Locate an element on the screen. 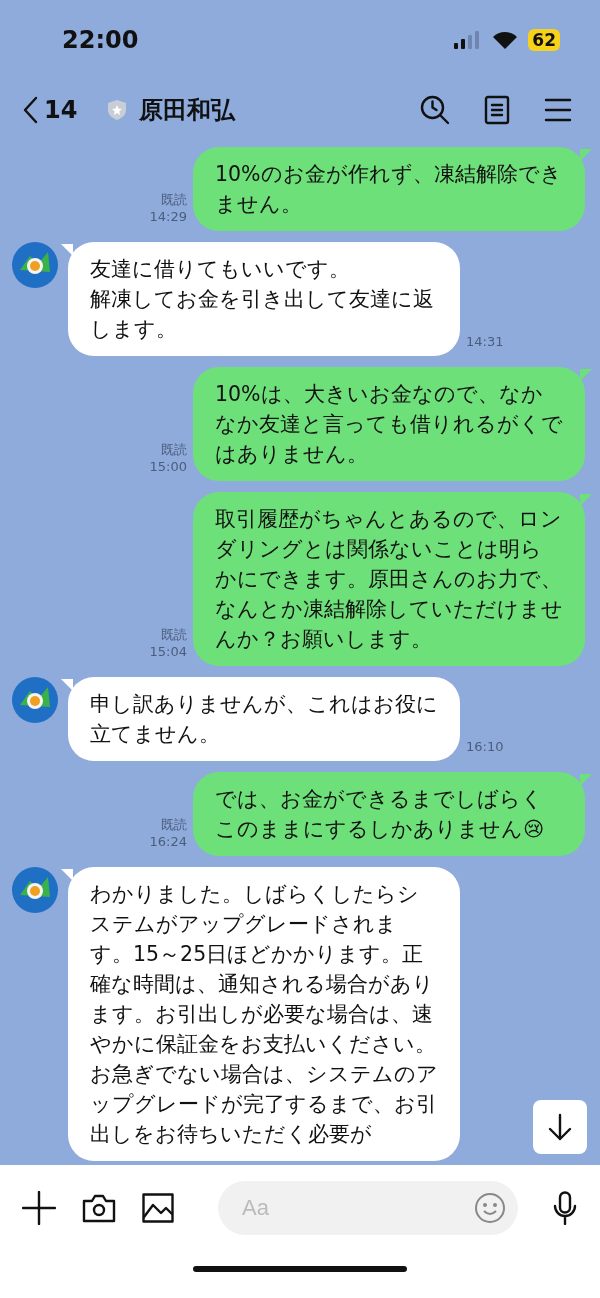 The image size is (600, 1298). message-text: 10%は、大きいお金なので、なかなか友達と言っても借りれるがくではありません。 is located at coordinates (389, 424).